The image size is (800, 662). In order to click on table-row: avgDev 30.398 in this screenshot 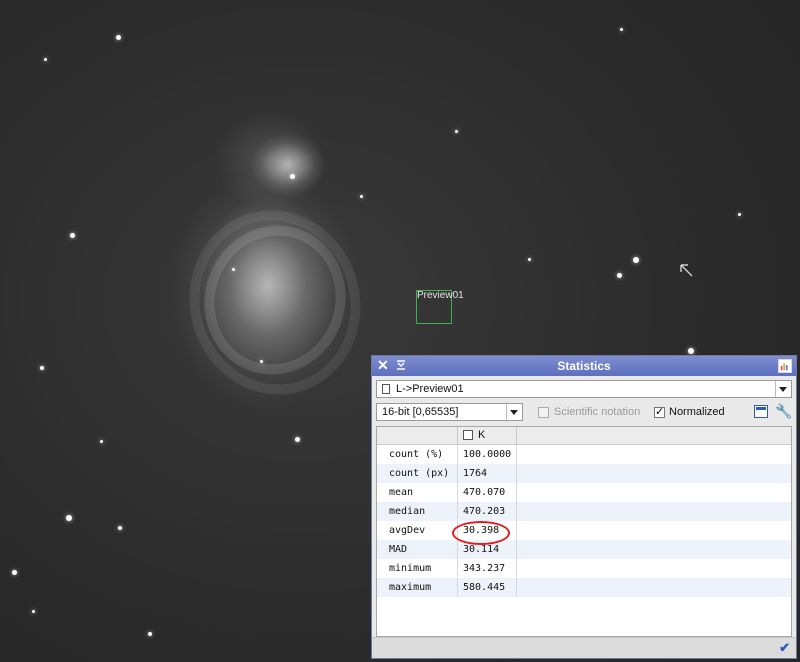, I will do `click(584, 530)`.